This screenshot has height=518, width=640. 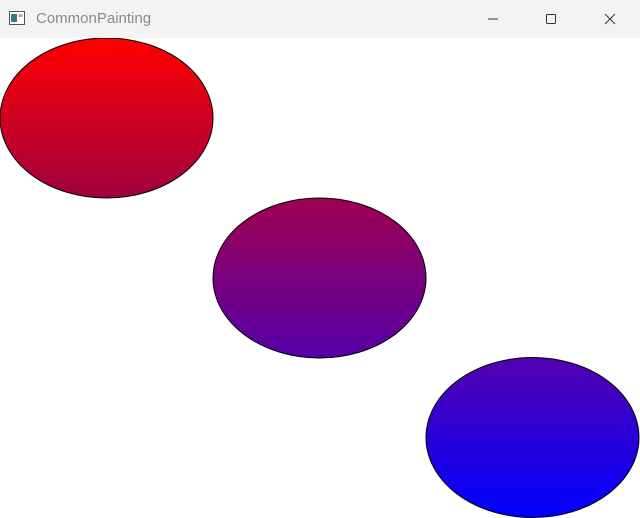 I want to click on maximize-button, so click(x=551, y=19).